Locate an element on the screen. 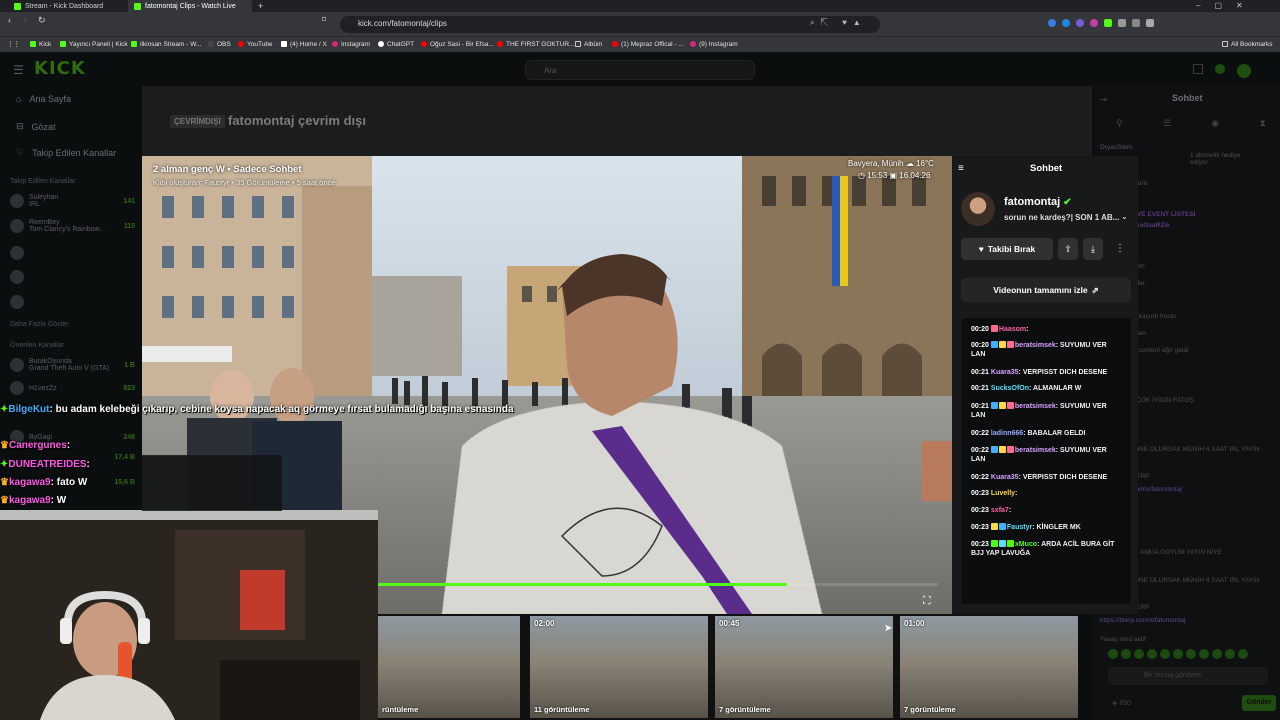  download-icon: ⤓ is located at coordinates (1093, 249).